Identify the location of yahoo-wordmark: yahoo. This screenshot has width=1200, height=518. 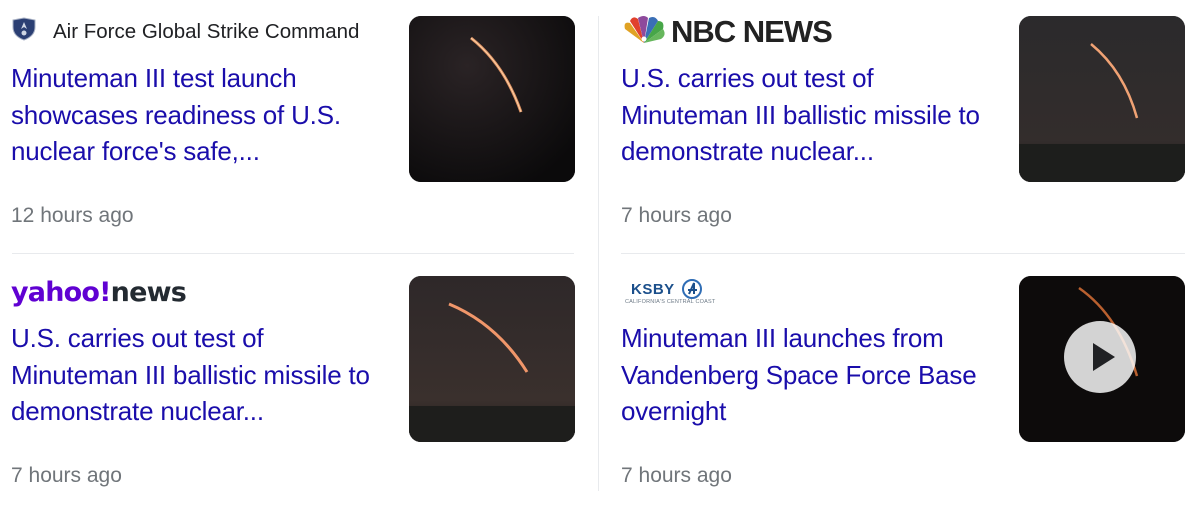
(55, 292).